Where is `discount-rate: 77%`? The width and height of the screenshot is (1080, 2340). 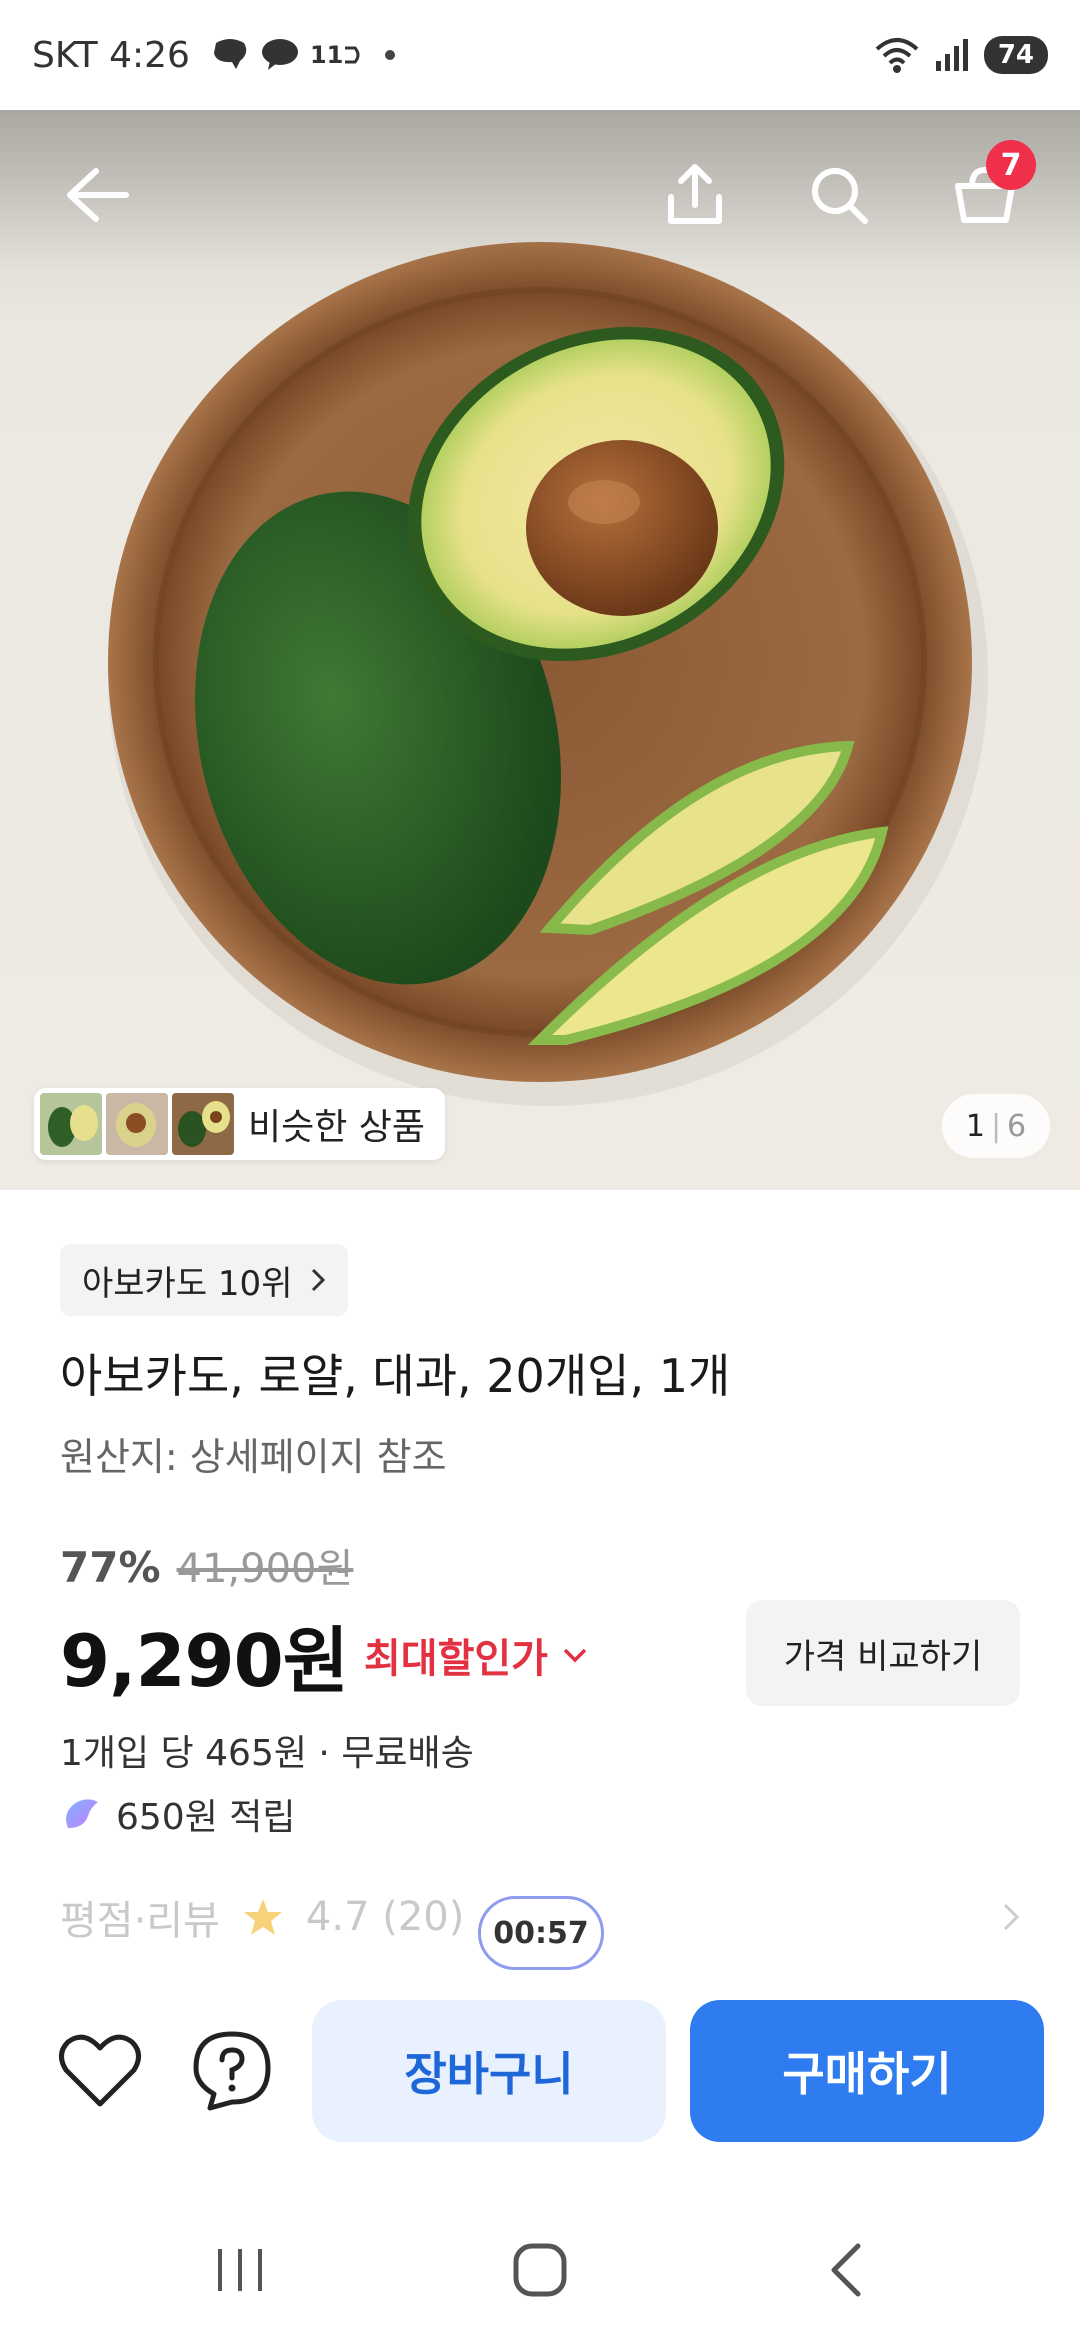
discount-rate: 77% is located at coordinates (110, 1567).